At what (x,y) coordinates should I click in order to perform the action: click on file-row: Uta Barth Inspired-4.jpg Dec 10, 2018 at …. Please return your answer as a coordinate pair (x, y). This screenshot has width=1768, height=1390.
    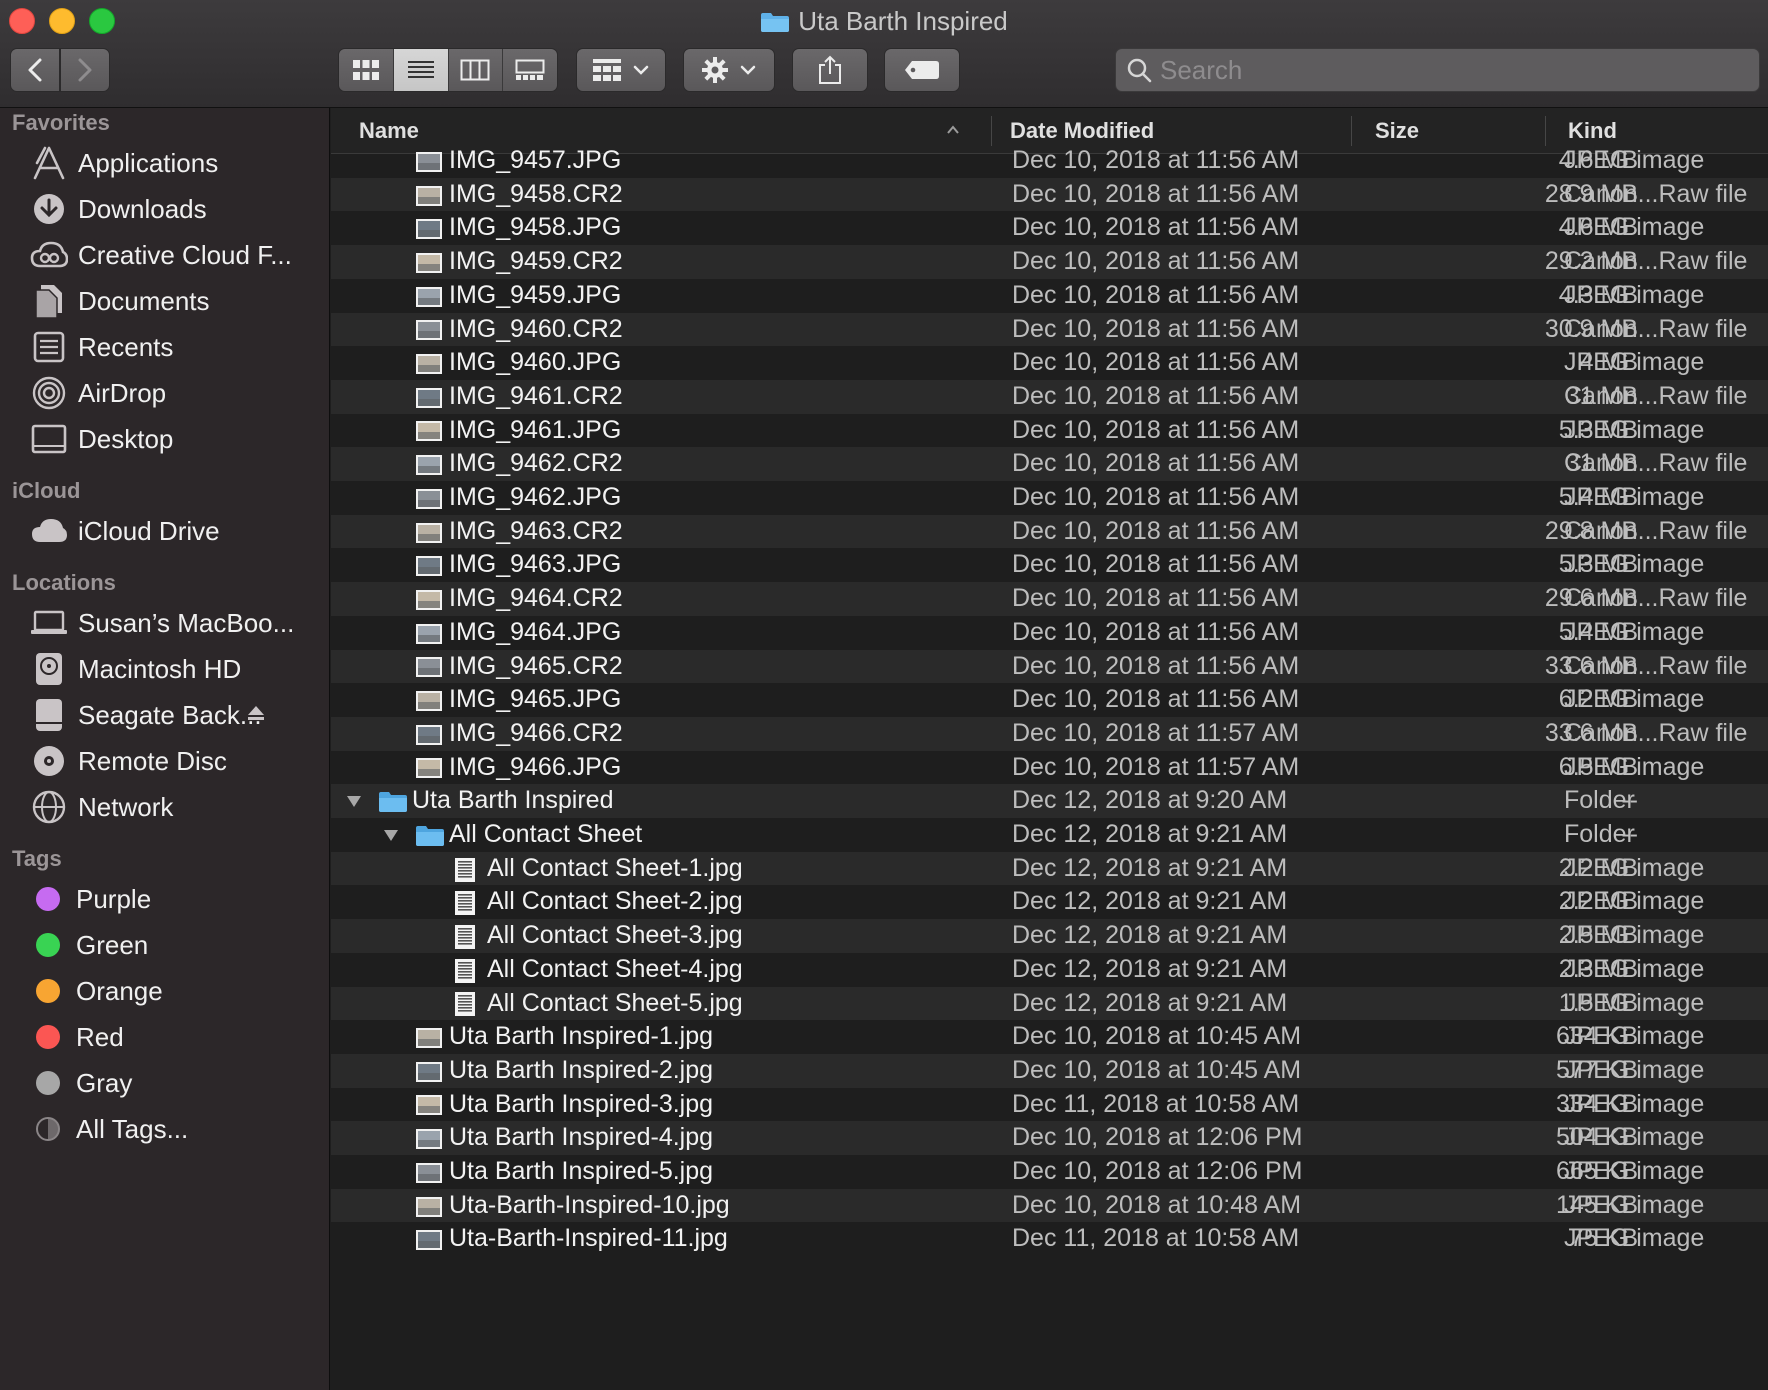
    Looking at the image, I should click on (1049, 1138).